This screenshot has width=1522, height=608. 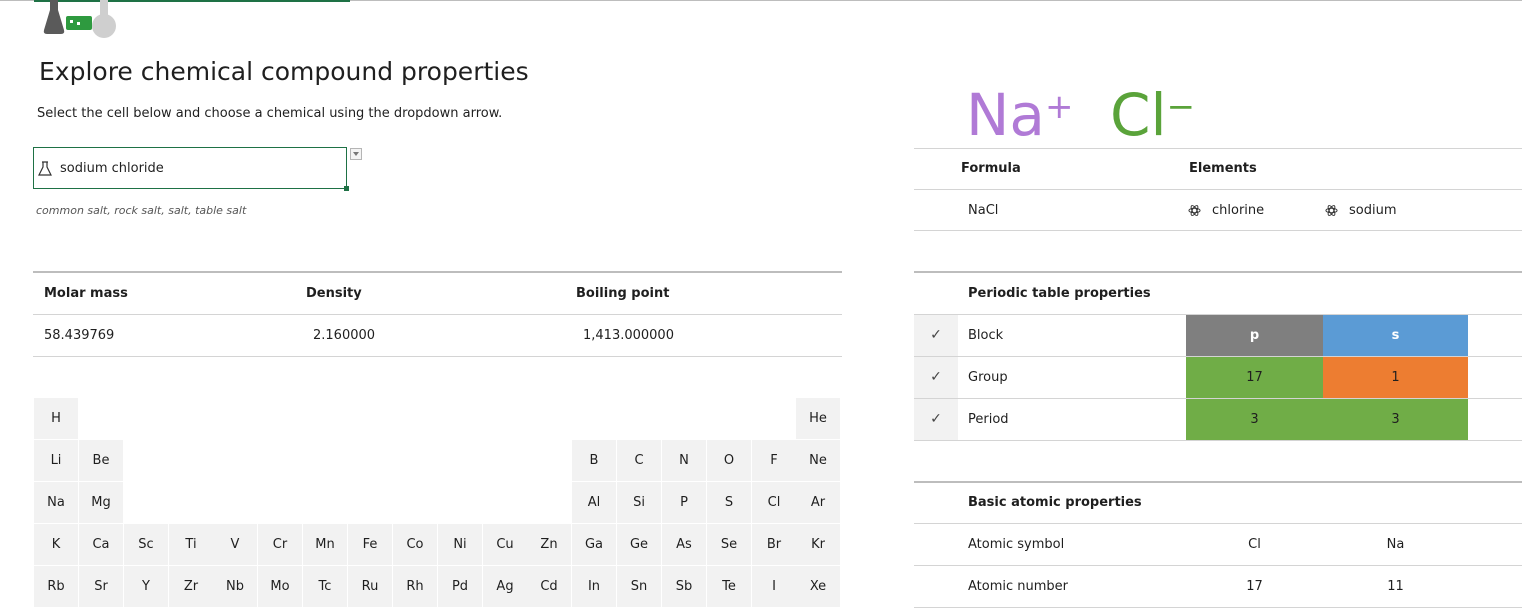 I want to click on molar-mass-header: Molar mass, so click(x=86, y=293).